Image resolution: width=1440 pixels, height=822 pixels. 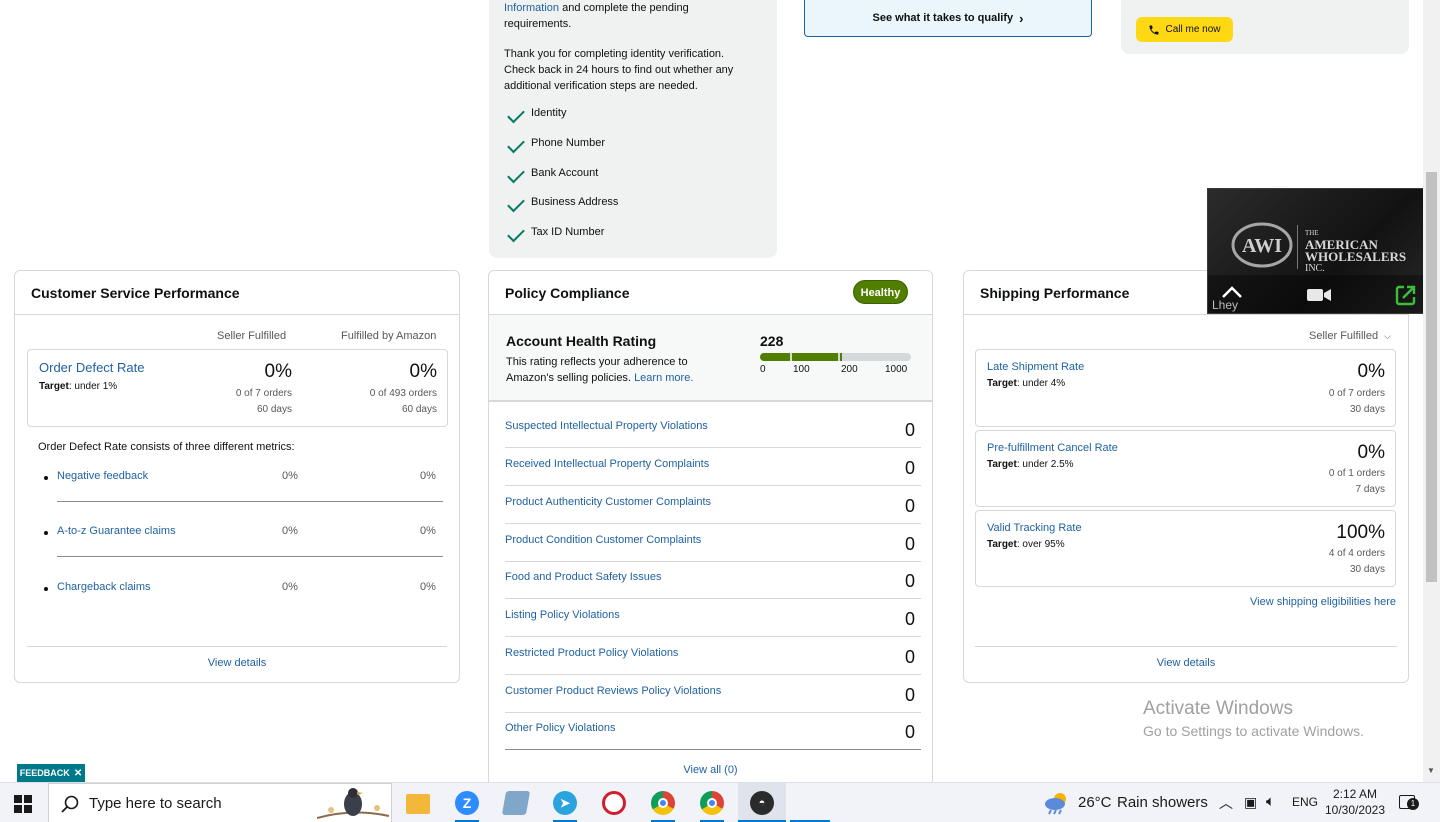 What do you see at coordinates (801, 369) in the screenshot?
I see `gauge-tick: 100` at bounding box center [801, 369].